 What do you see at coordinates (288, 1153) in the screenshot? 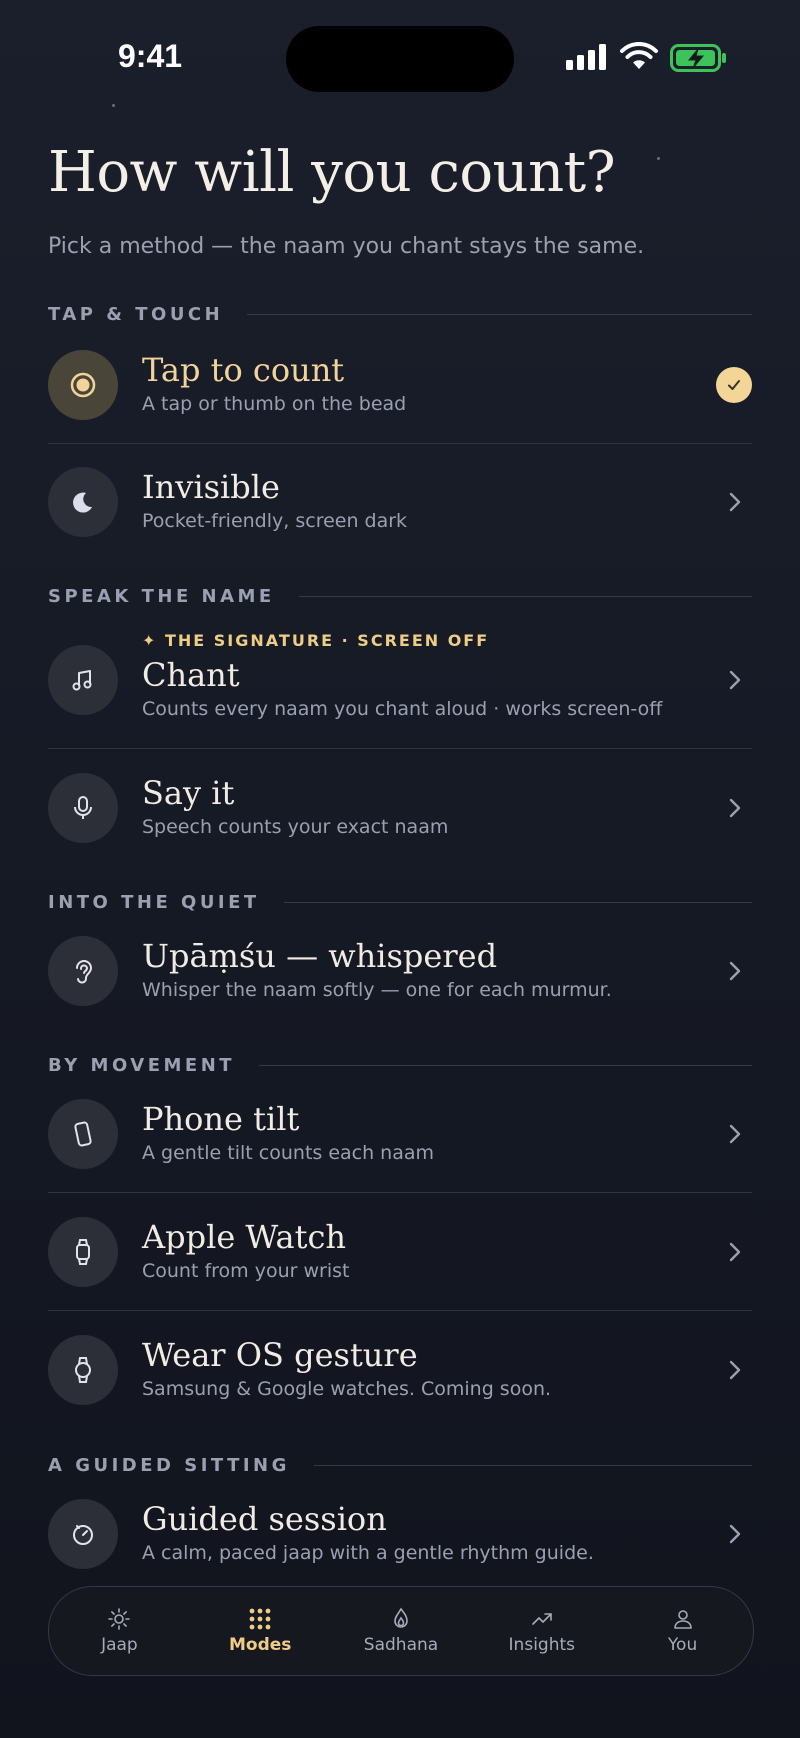
I see `mode-description: A gentle tilt counts each naam` at bounding box center [288, 1153].